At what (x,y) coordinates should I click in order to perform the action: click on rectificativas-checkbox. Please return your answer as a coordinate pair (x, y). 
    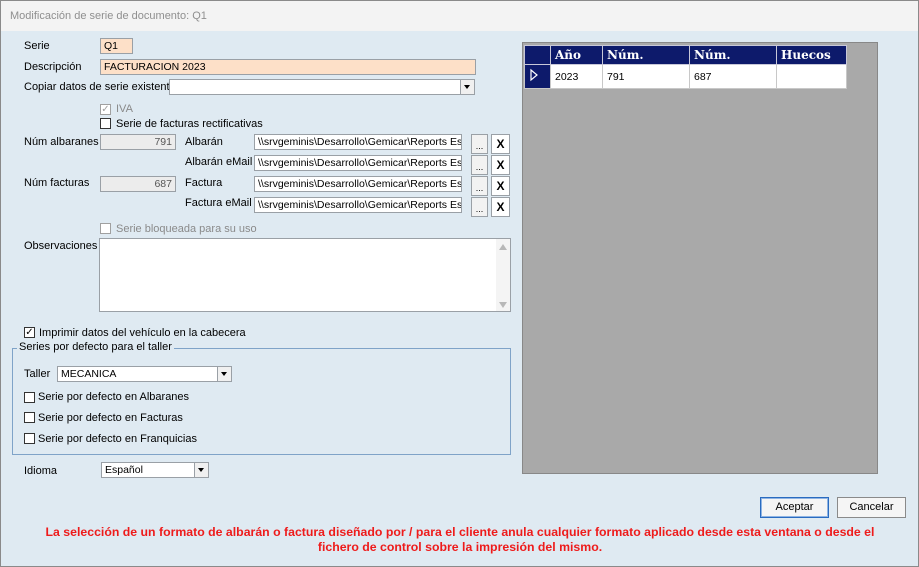
    Looking at the image, I should click on (105, 123).